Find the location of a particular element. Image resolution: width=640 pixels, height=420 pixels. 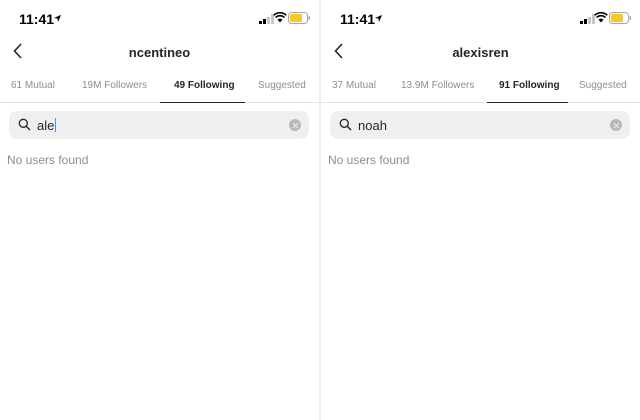

tab-mutual: 61 Mutual is located at coordinates (33, 85).